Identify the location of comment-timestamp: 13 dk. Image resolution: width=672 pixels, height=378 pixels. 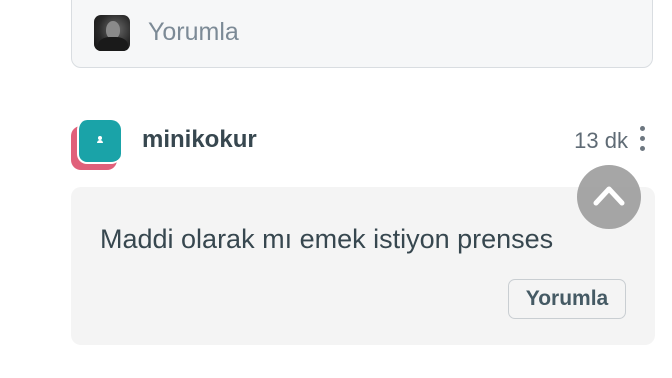
(601, 140).